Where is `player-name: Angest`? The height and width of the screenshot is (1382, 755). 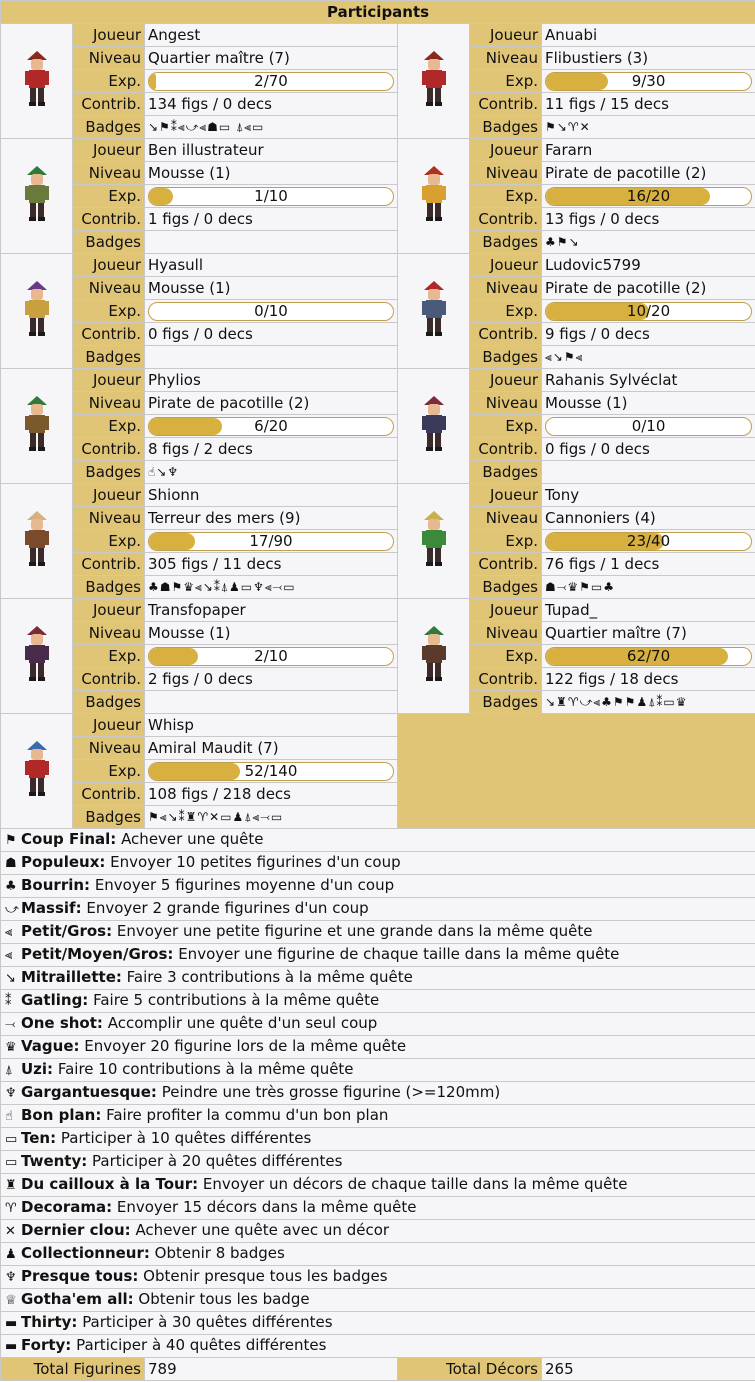 player-name: Angest is located at coordinates (271, 35).